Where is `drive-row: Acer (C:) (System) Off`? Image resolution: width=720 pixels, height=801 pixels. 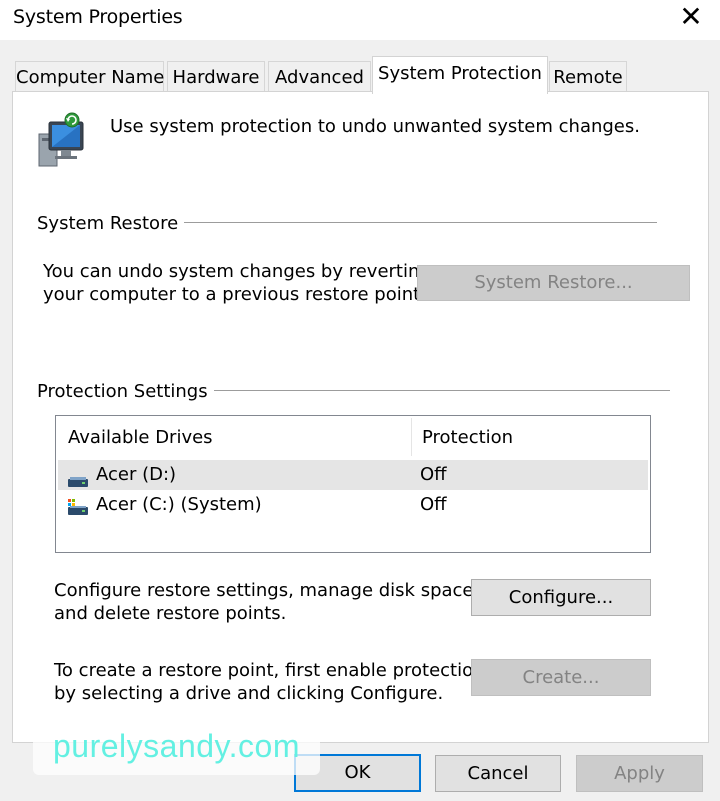 drive-row: Acer (C:) (System) Off is located at coordinates (353, 505).